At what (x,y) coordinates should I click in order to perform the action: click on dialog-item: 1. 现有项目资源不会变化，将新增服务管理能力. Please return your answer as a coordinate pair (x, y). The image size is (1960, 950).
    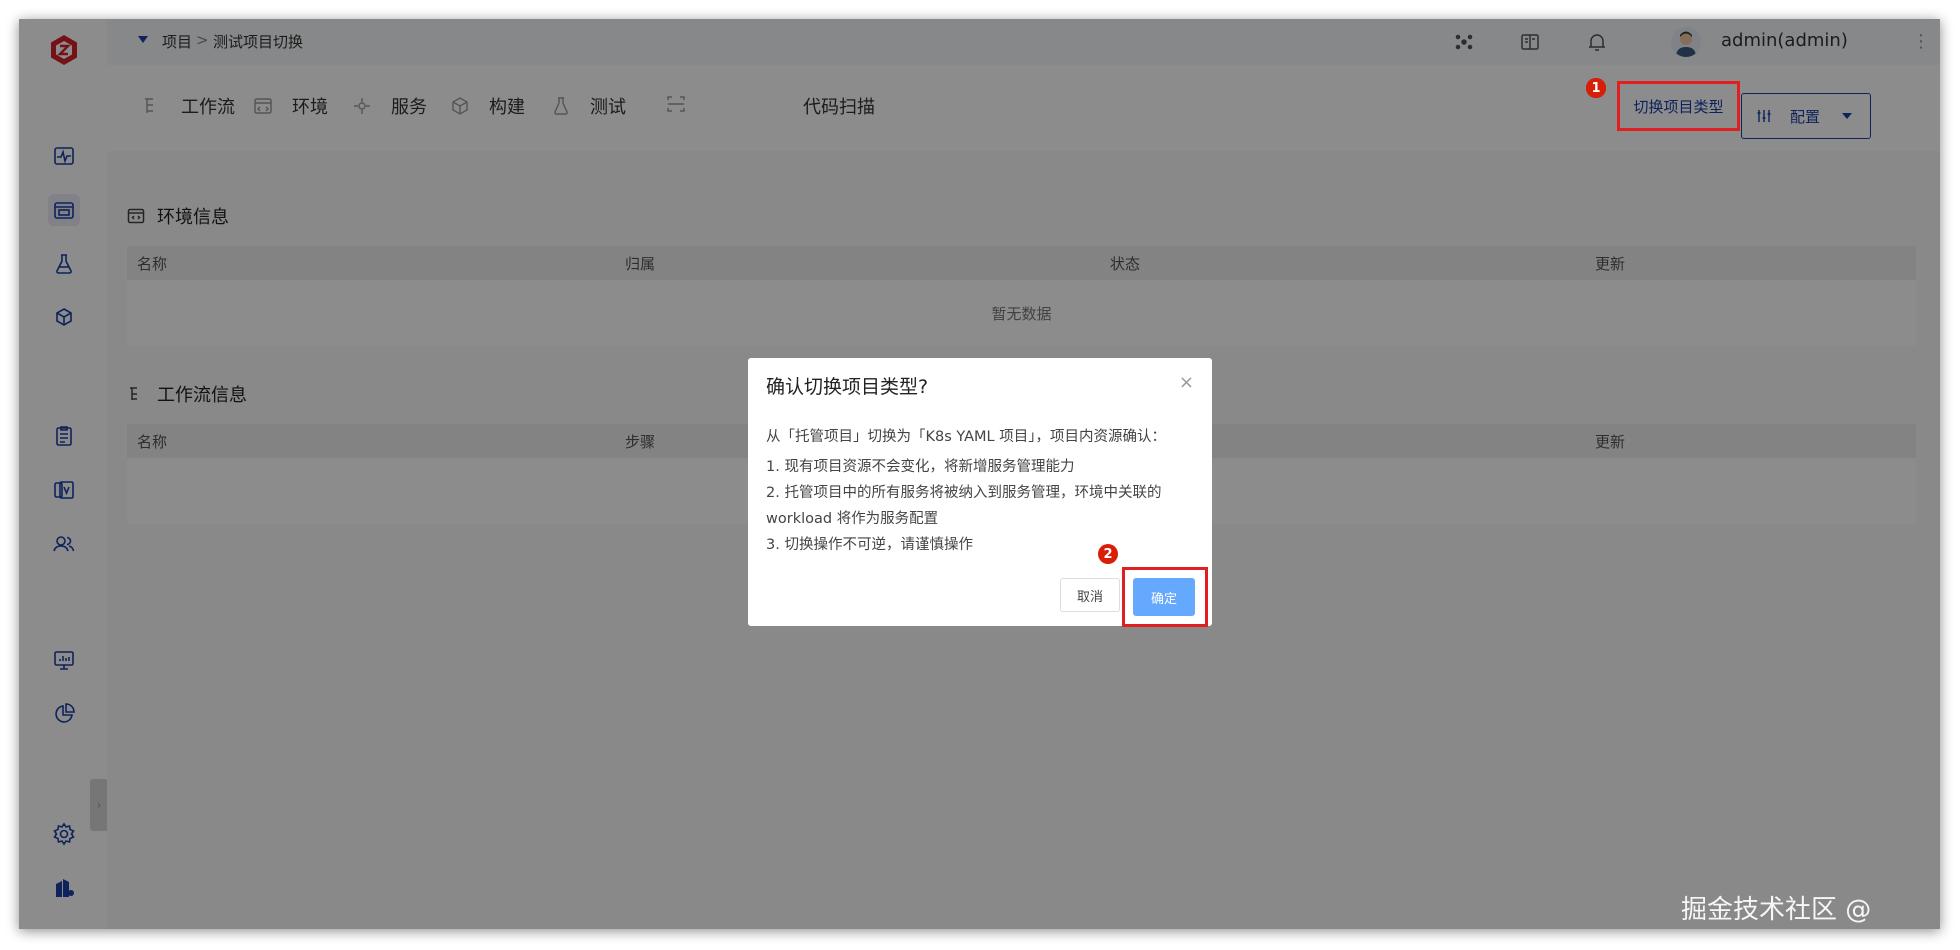
    Looking at the image, I should click on (920, 467).